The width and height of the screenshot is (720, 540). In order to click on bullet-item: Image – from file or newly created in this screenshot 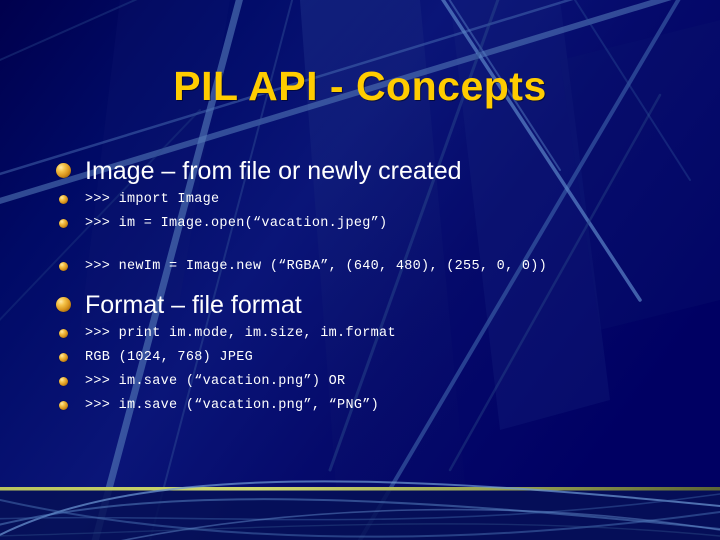, I will do `click(366, 171)`.